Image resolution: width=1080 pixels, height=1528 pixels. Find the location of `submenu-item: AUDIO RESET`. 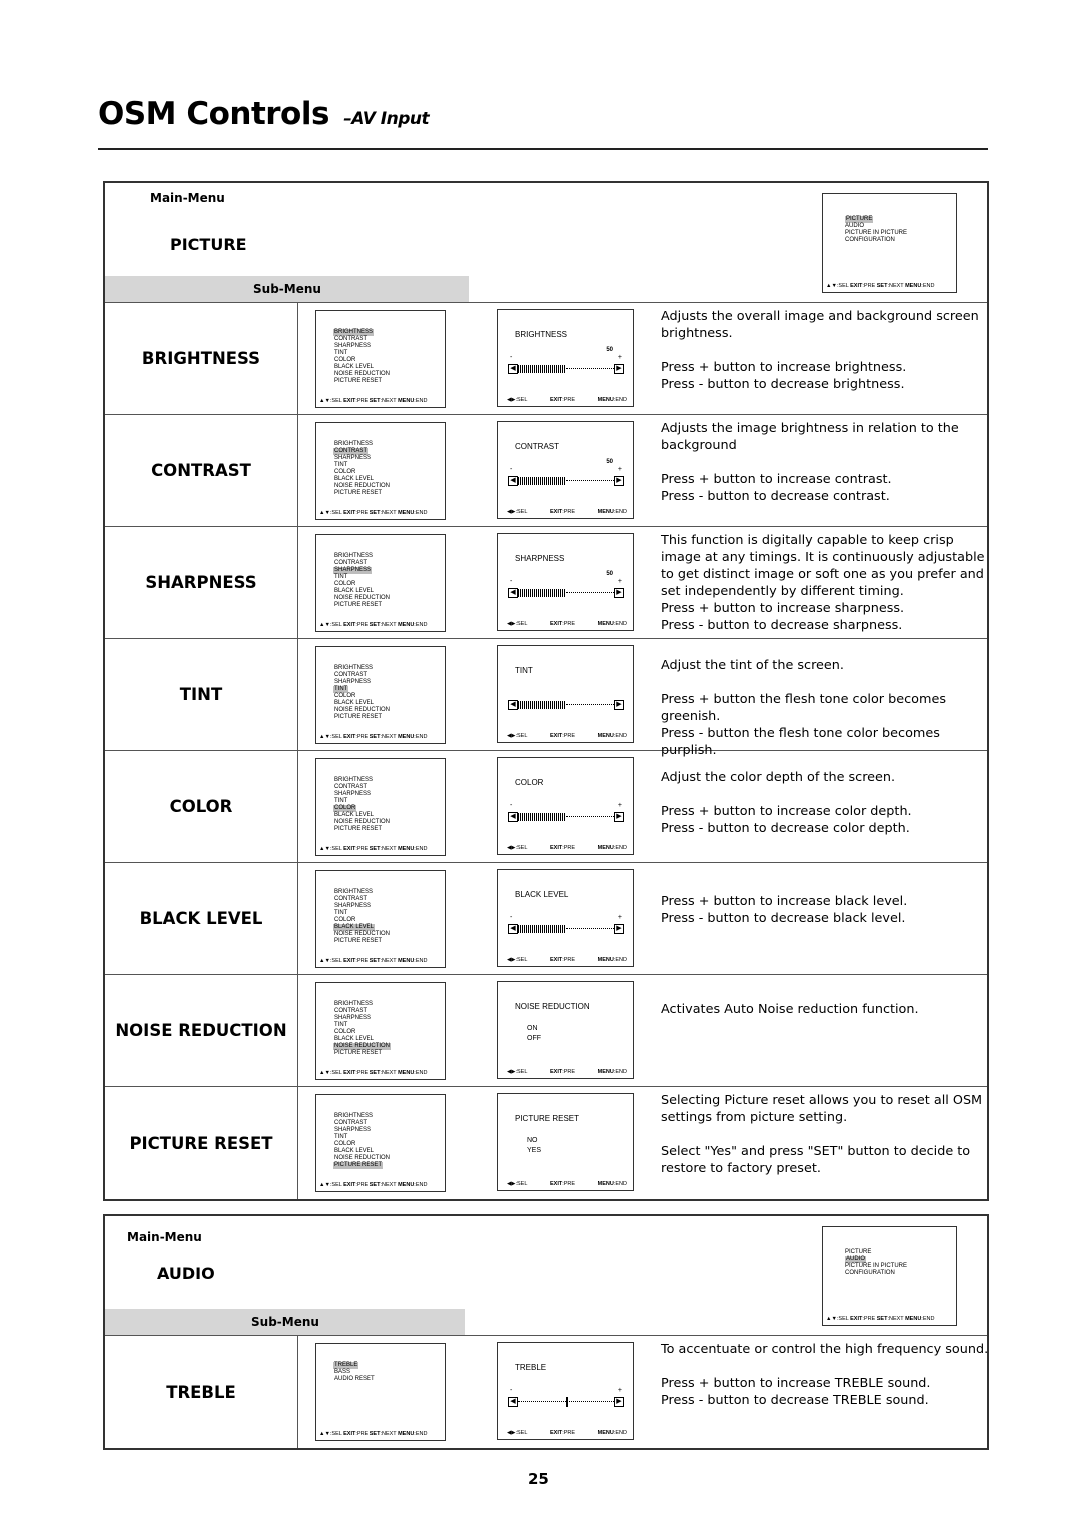

submenu-item: AUDIO RESET is located at coordinates (354, 1379).